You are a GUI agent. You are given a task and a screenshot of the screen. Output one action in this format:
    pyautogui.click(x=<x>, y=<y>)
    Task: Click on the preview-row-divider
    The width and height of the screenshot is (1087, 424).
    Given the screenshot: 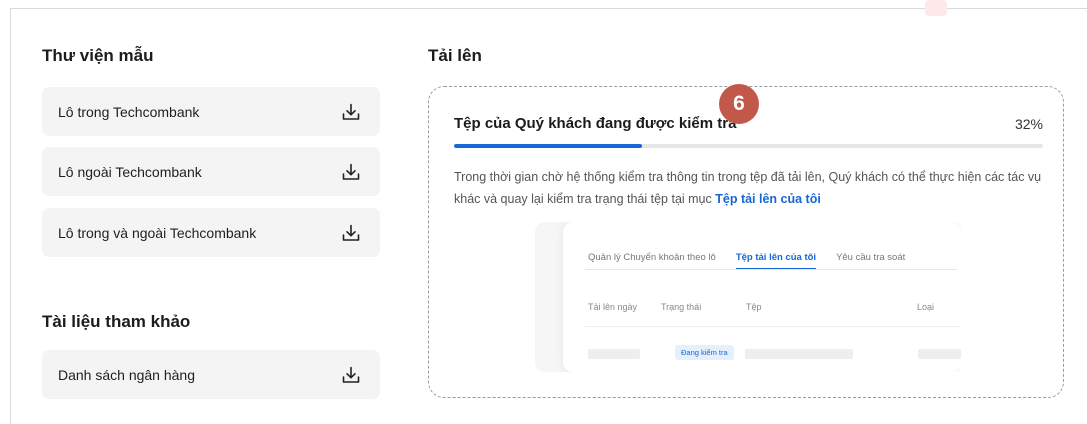 What is the action you would take?
    pyautogui.click(x=773, y=326)
    